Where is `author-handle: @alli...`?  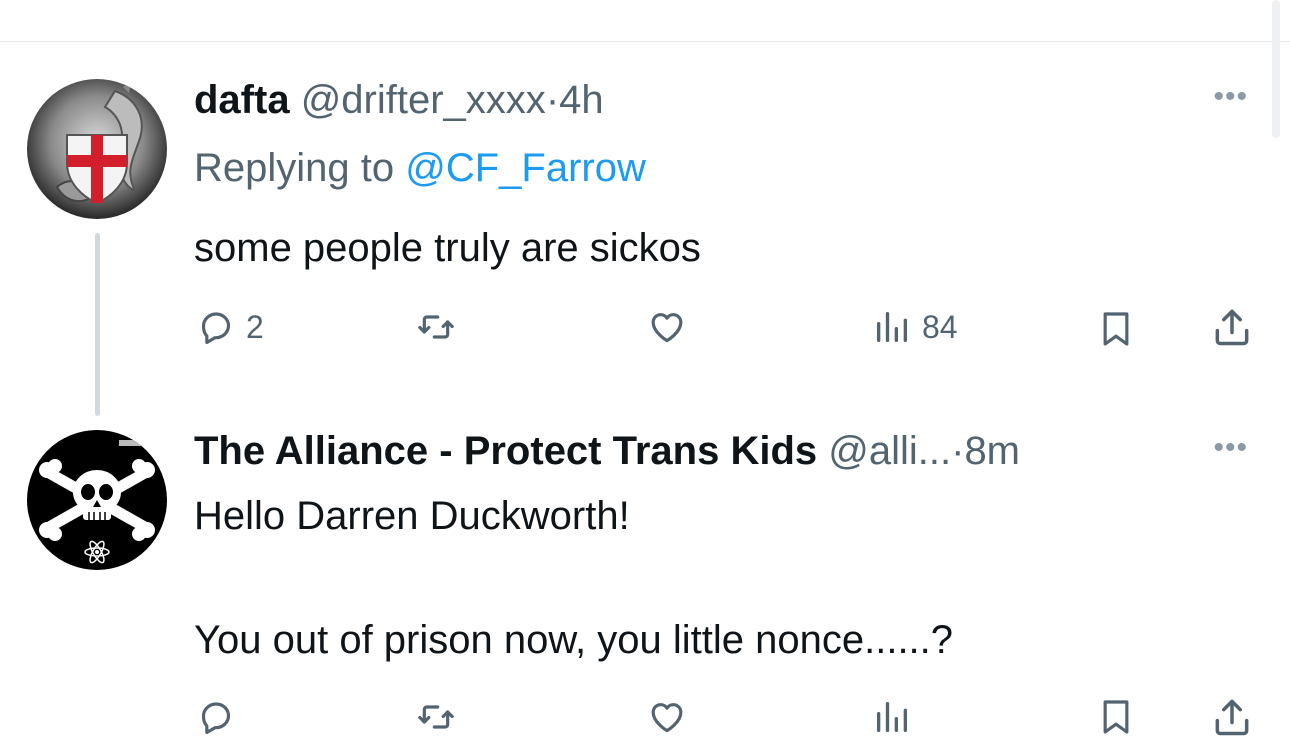
author-handle: @alli... is located at coordinates (889, 451).